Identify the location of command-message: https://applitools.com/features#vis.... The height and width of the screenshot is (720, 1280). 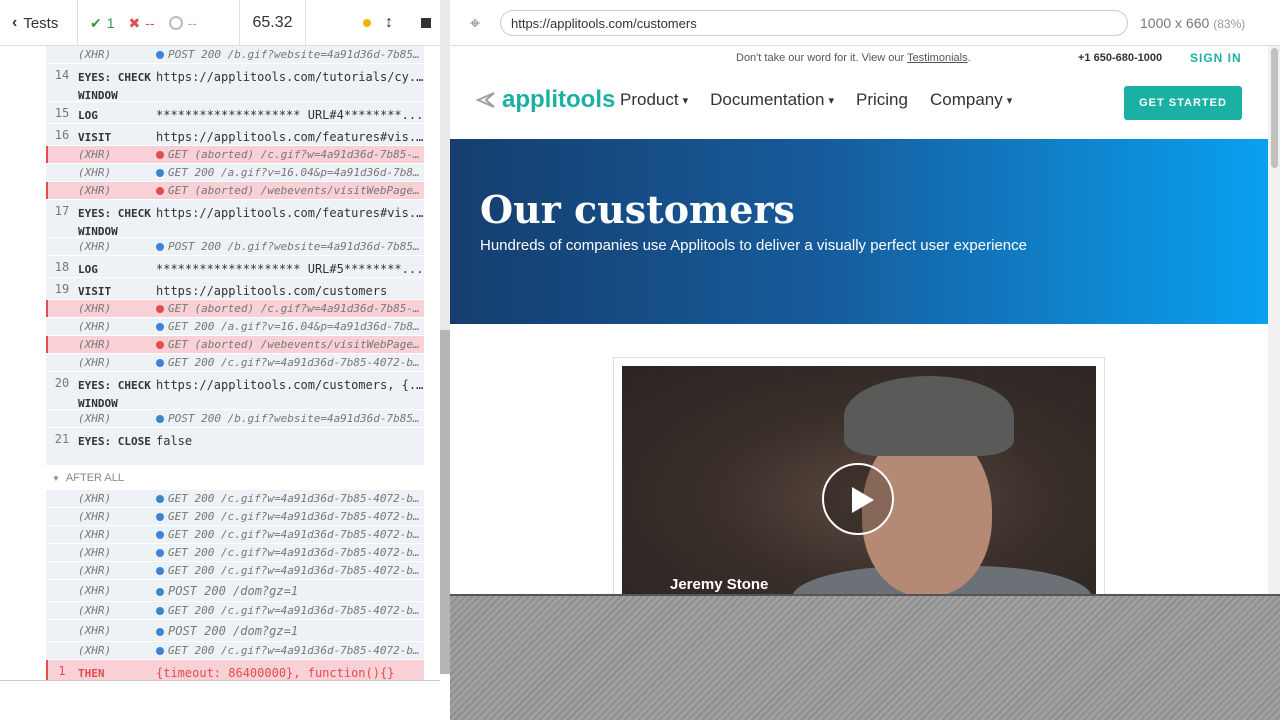
(290, 134).